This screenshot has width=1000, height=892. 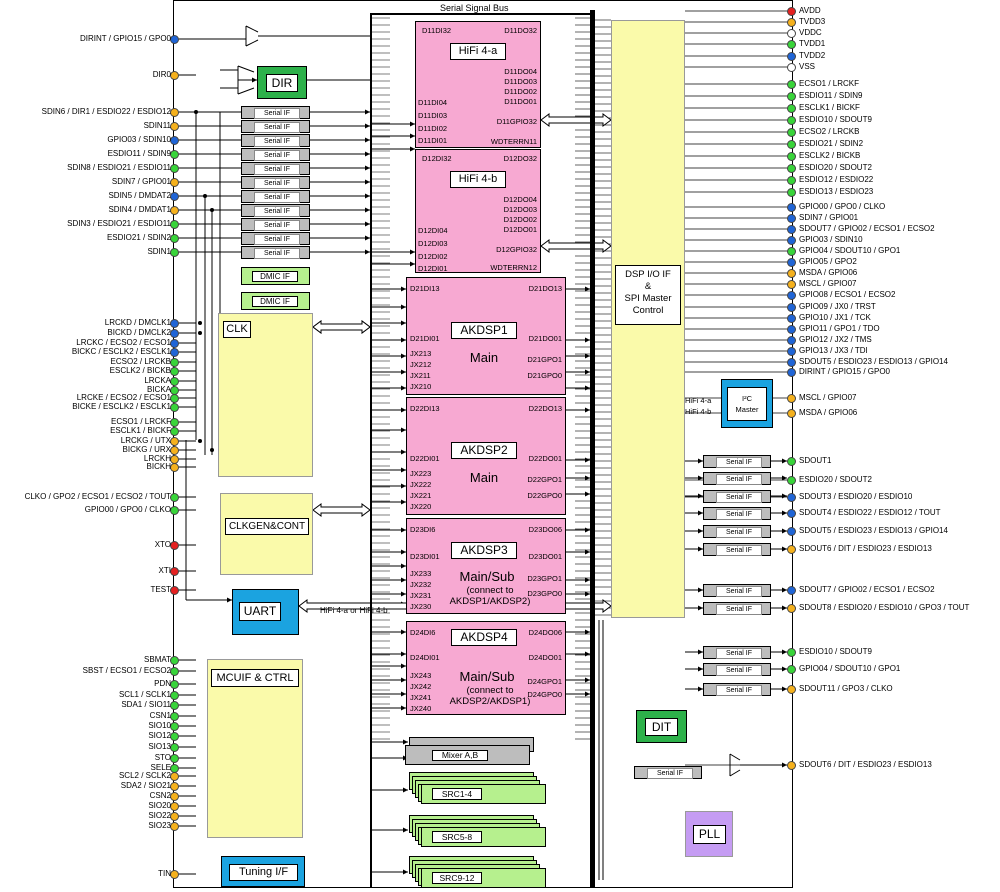 I want to click on dir-label: DIR, so click(x=282, y=83).